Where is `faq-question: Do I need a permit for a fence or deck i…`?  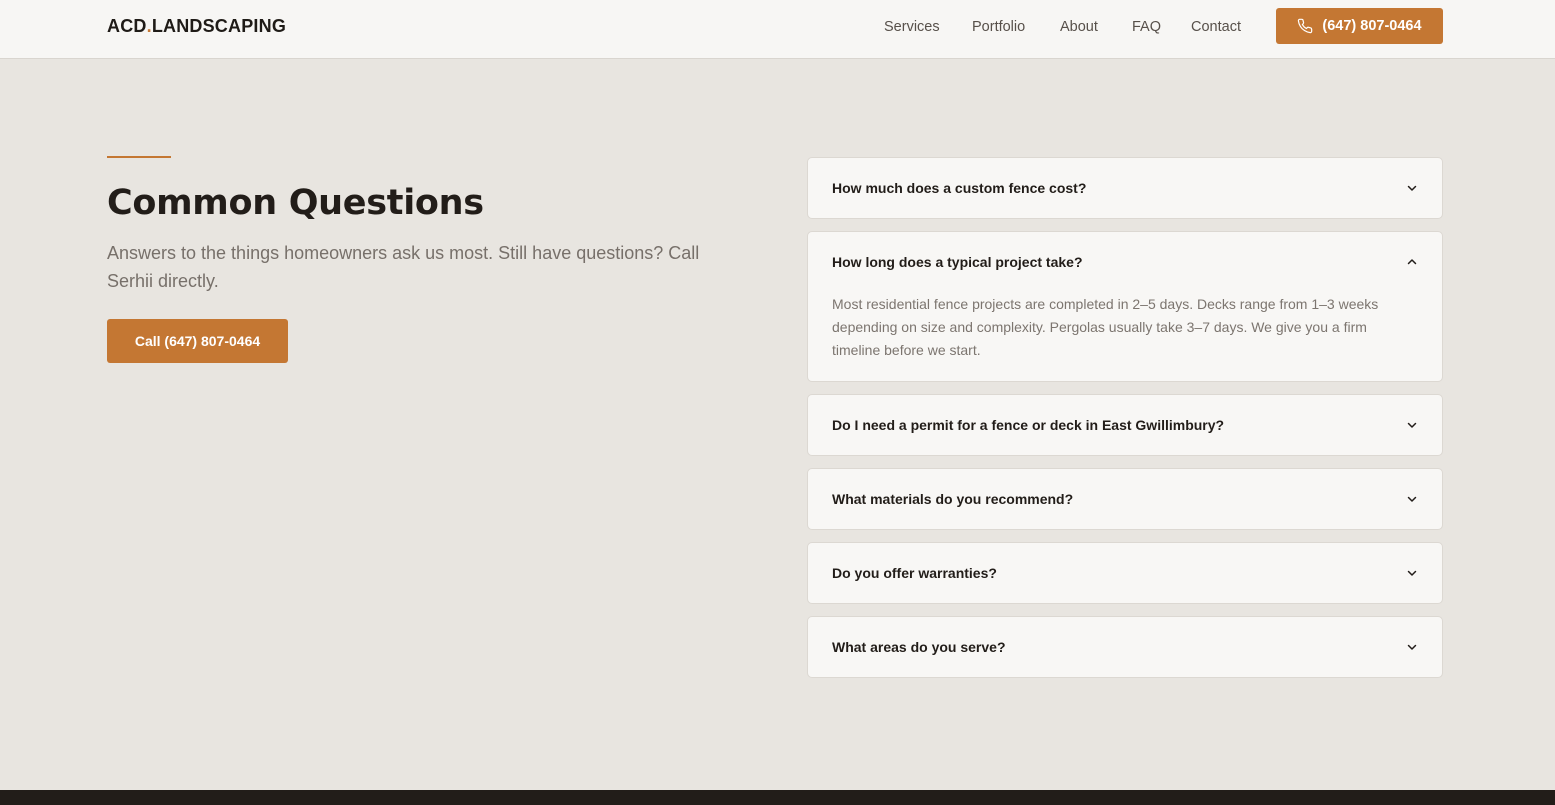
faq-question: Do I need a permit for a fence or deck i… is located at coordinates (1028, 425).